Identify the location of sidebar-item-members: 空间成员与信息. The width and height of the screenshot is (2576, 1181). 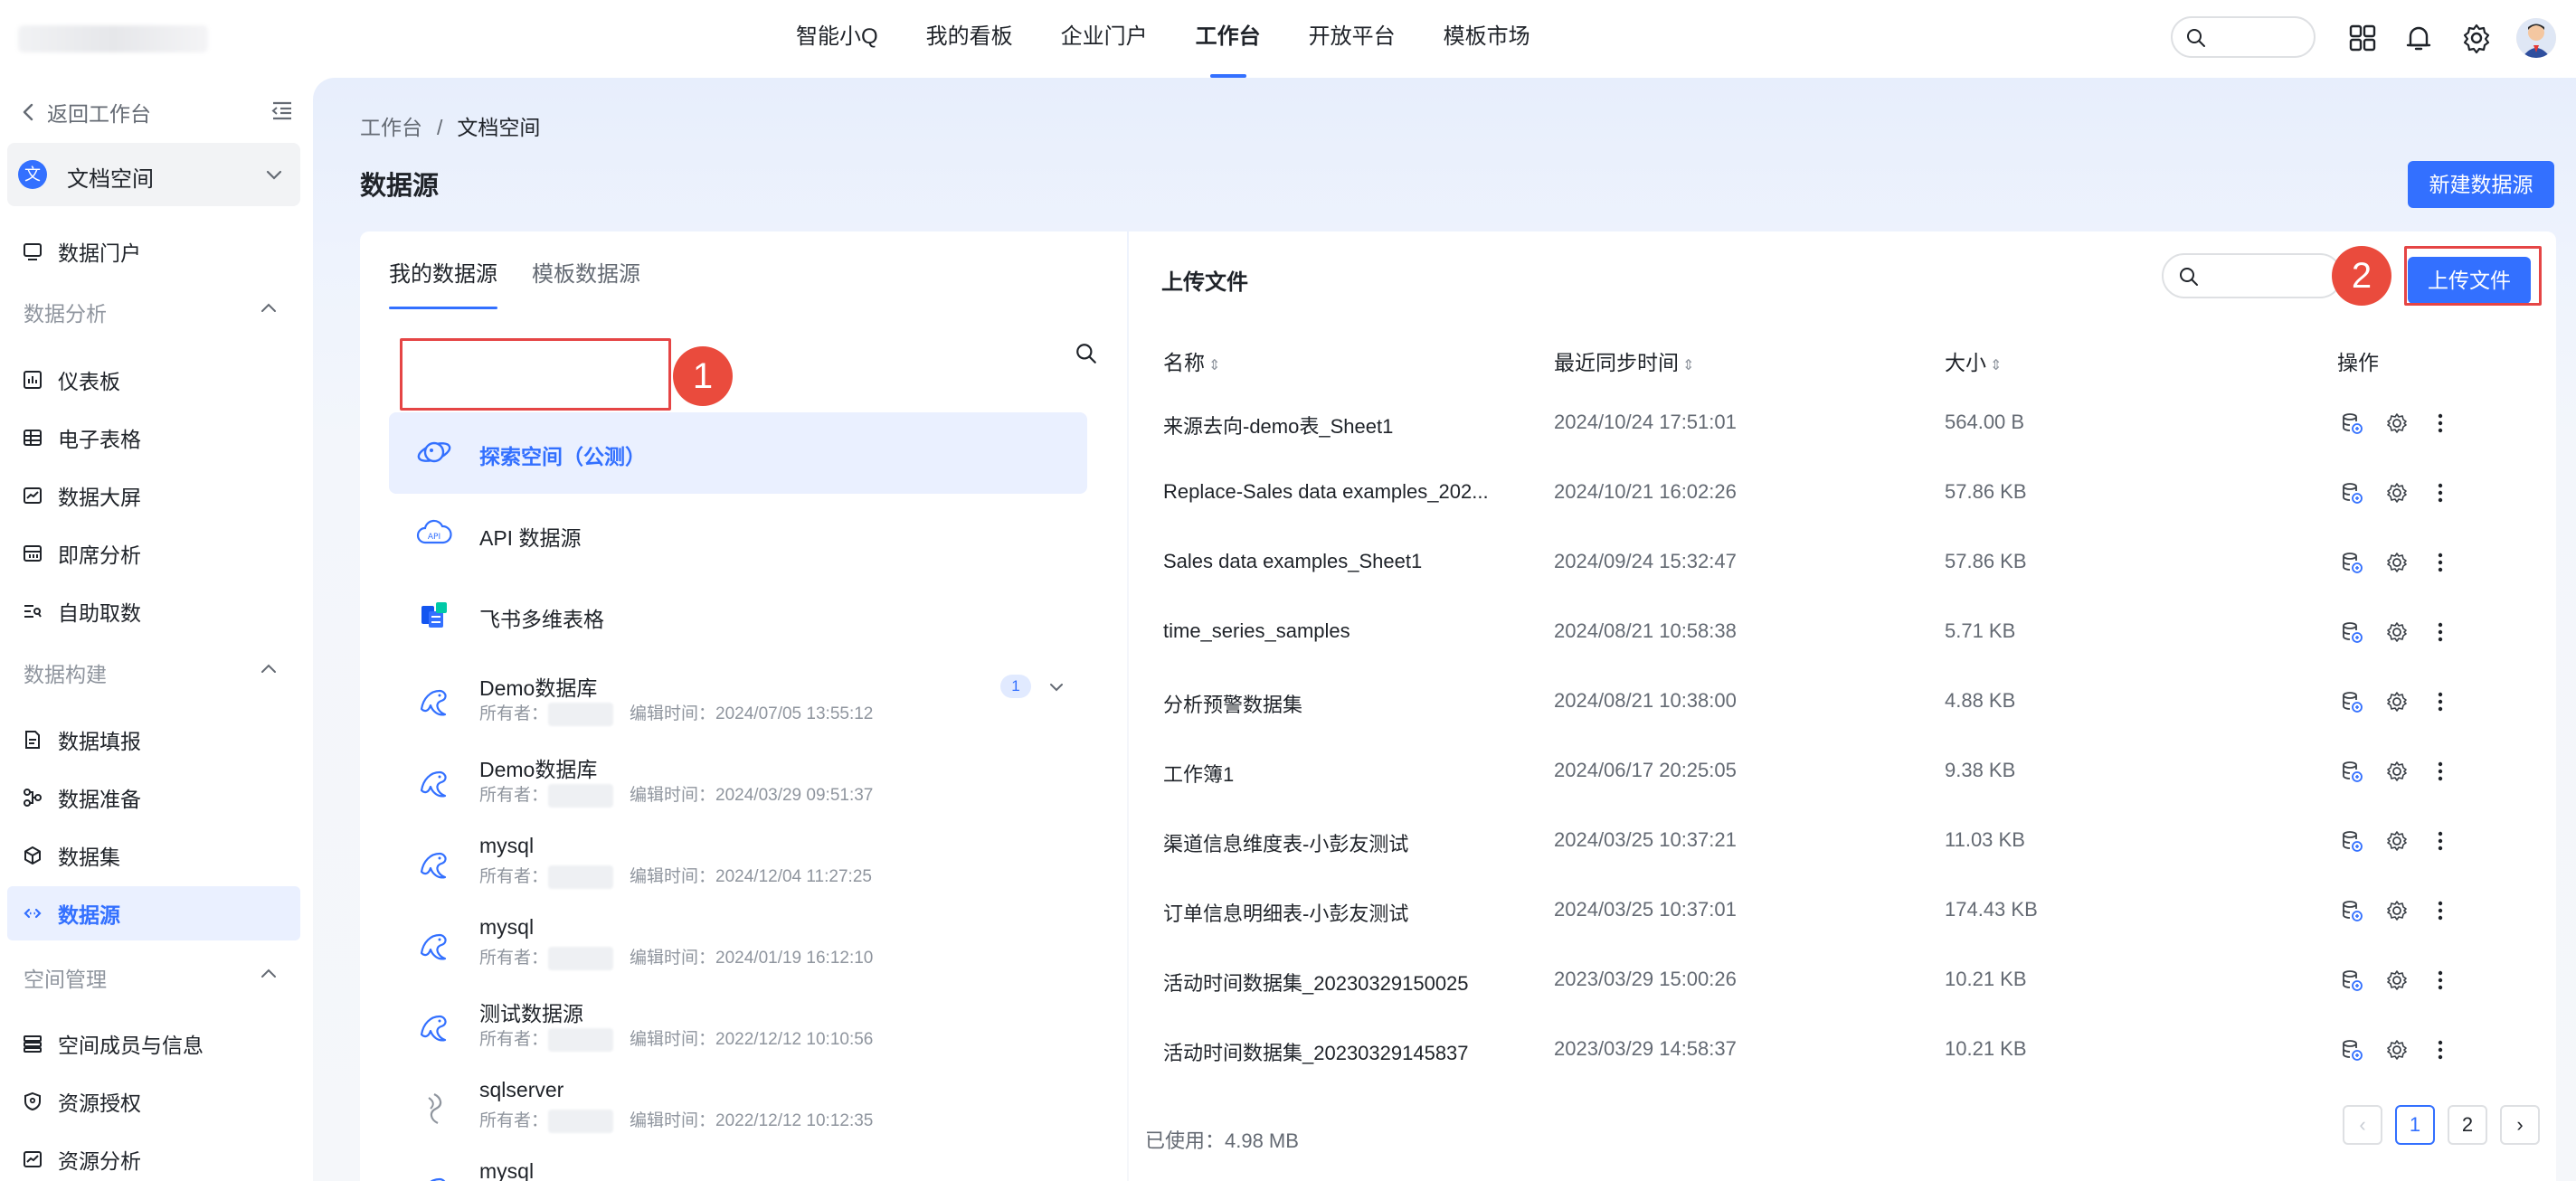
(154, 1043).